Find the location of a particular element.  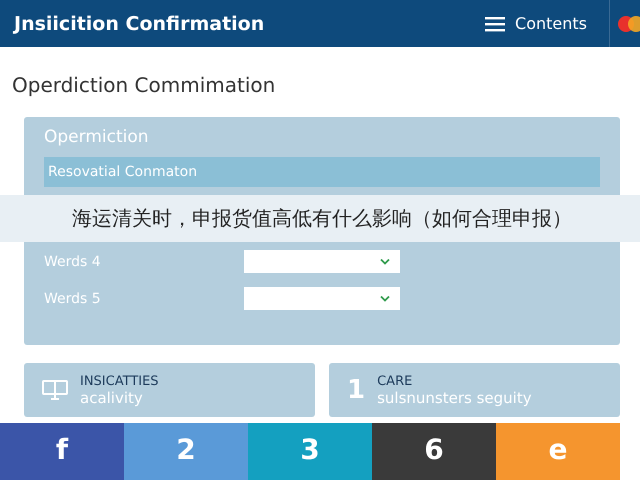

social-tile: 6 is located at coordinates (434, 451).